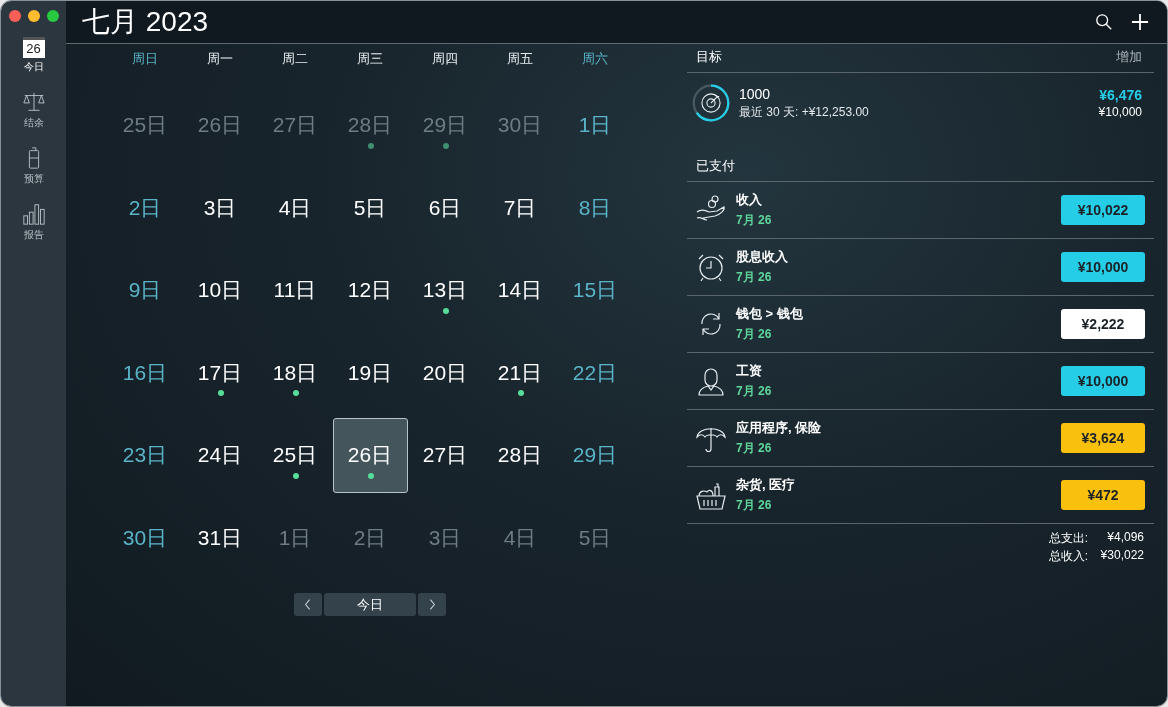 This screenshot has height=707, width=1168. What do you see at coordinates (445, 373) in the screenshot?
I see `calendar-day: 20日` at bounding box center [445, 373].